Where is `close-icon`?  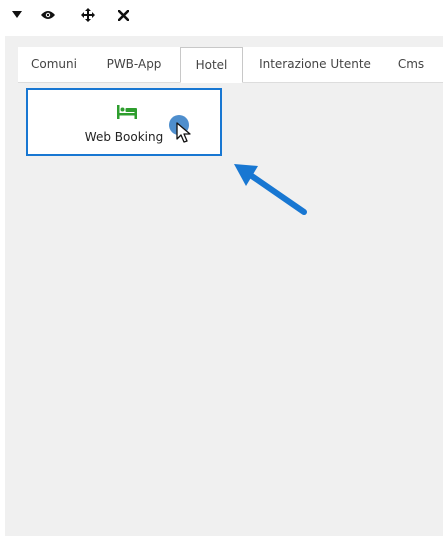 close-icon is located at coordinates (123, 15).